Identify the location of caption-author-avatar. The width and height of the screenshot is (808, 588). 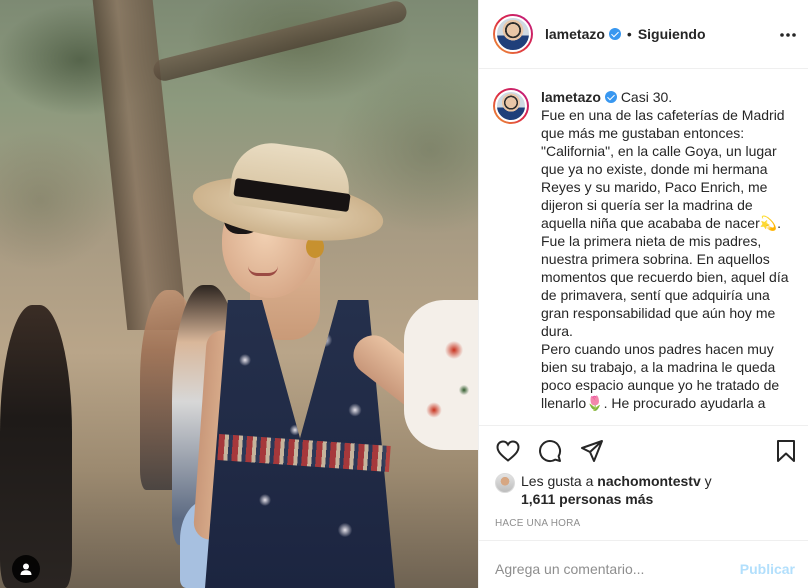
(511, 106).